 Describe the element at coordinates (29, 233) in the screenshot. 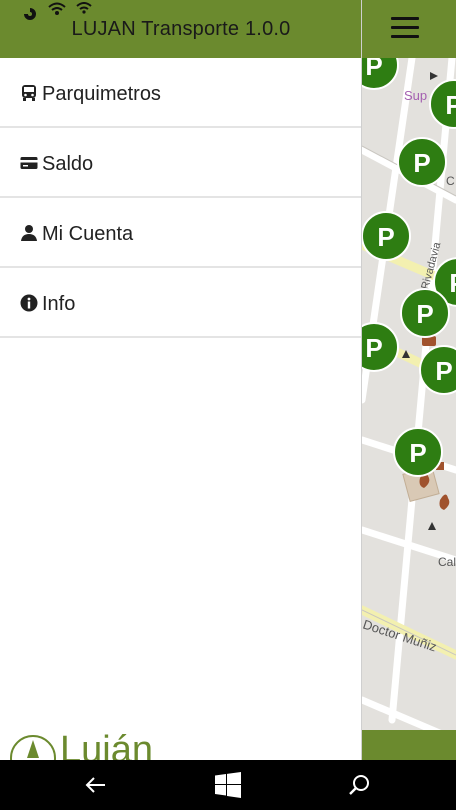

I see `user-icon` at that location.